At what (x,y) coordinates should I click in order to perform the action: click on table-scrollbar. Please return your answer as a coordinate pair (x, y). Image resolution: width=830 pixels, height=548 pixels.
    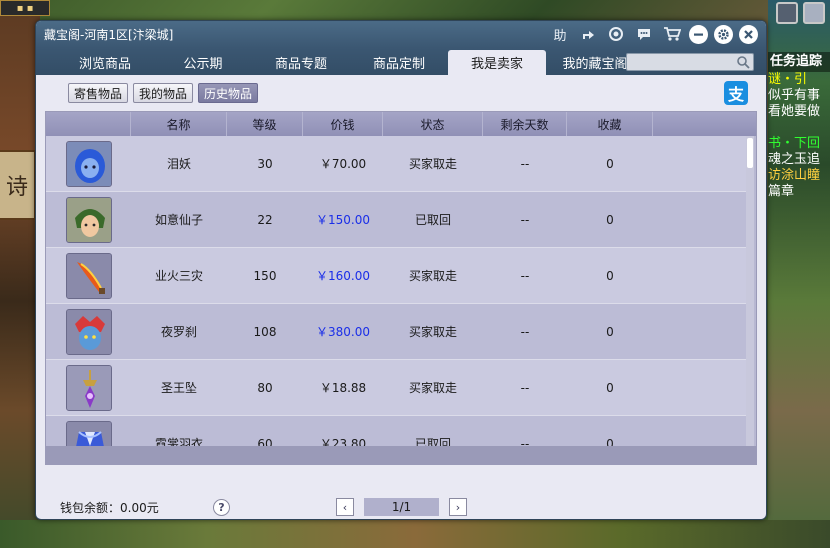
    Looking at the image, I should click on (750, 300).